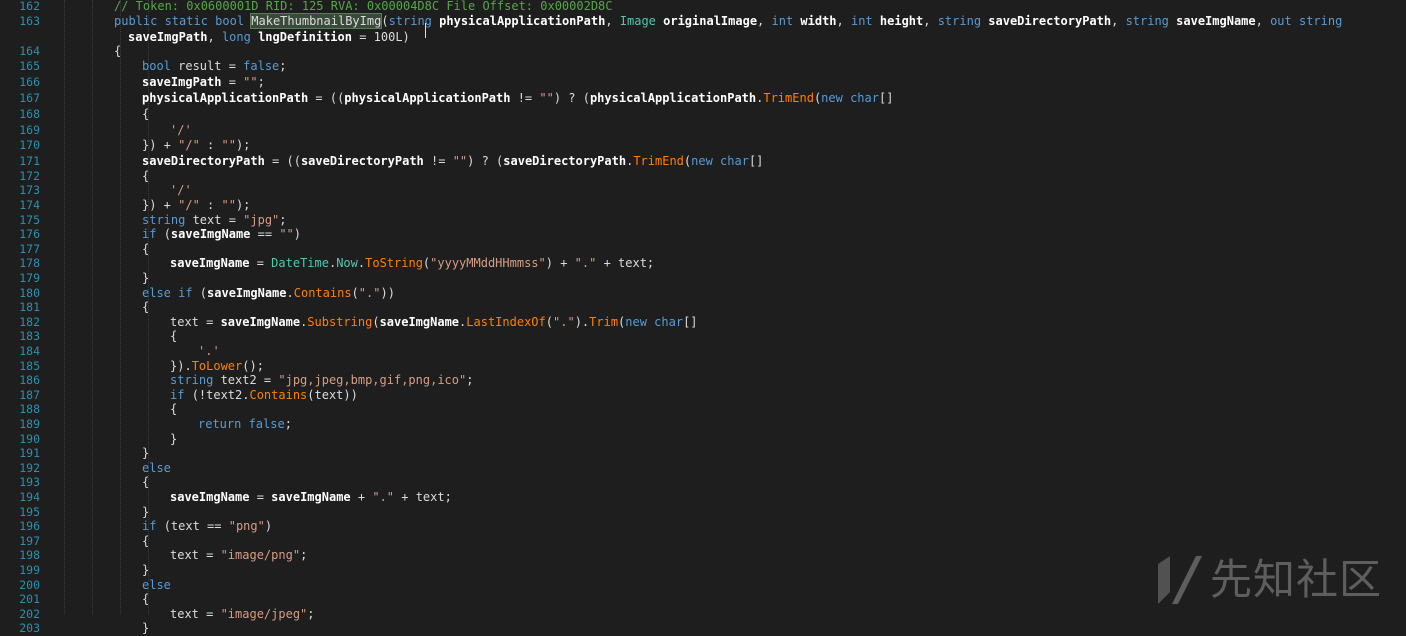  What do you see at coordinates (29, 292) in the screenshot?
I see `line-number: 180` at bounding box center [29, 292].